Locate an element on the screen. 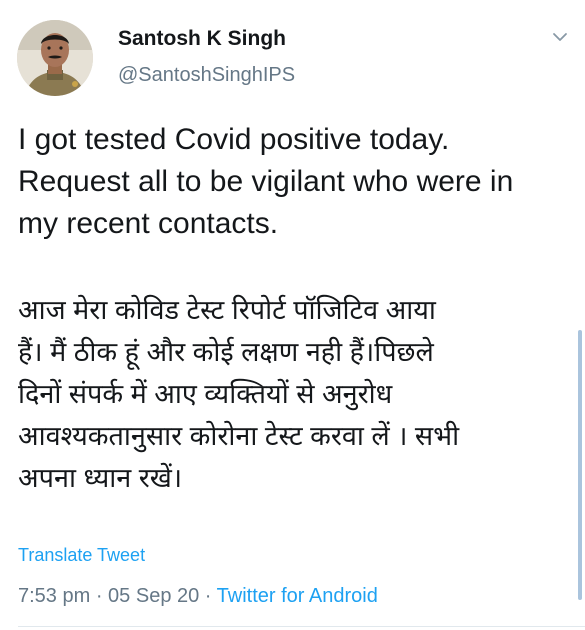 The image size is (585, 630). avatar is located at coordinates (55, 58).